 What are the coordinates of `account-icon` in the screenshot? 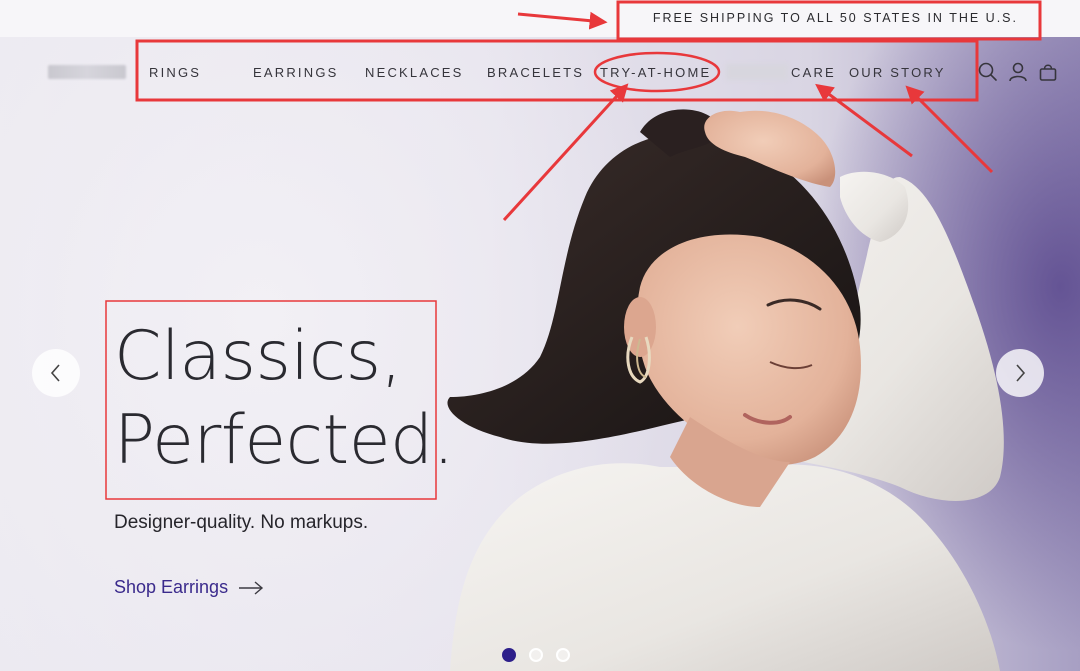 It's located at (1018, 72).